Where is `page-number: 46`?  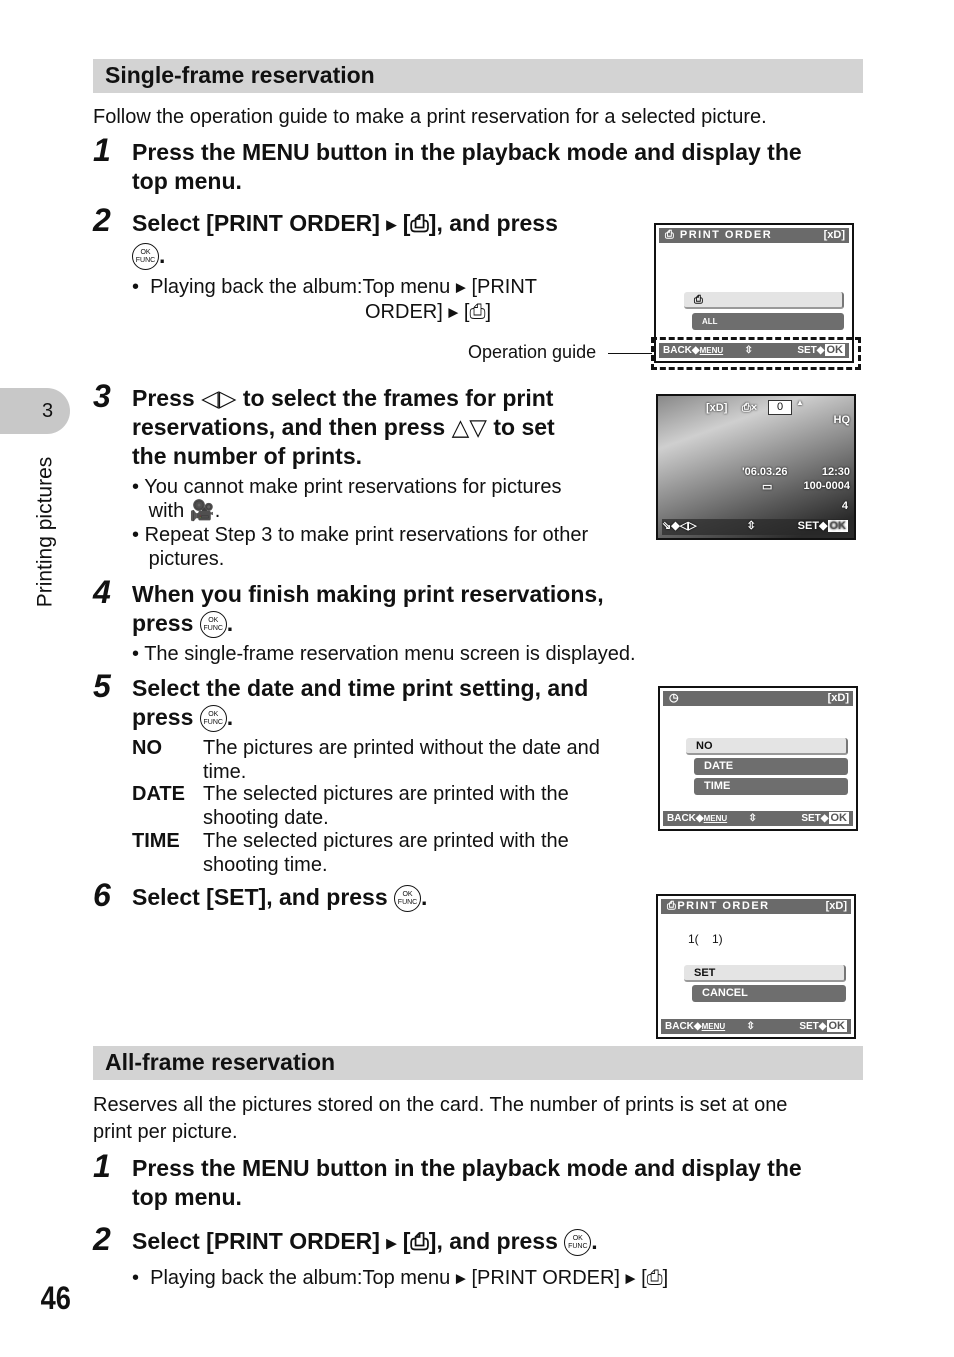
page-number: 46 is located at coordinates (55, 1298).